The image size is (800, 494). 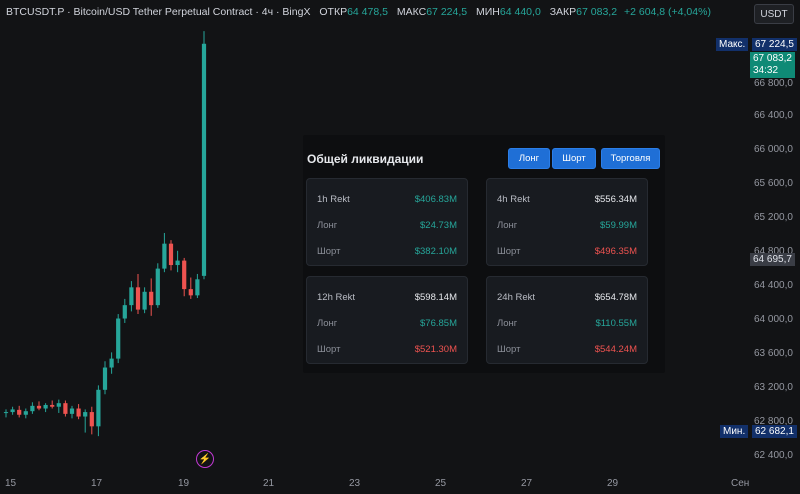 I want to click on price-tick: 62 400,0, so click(x=773, y=455).